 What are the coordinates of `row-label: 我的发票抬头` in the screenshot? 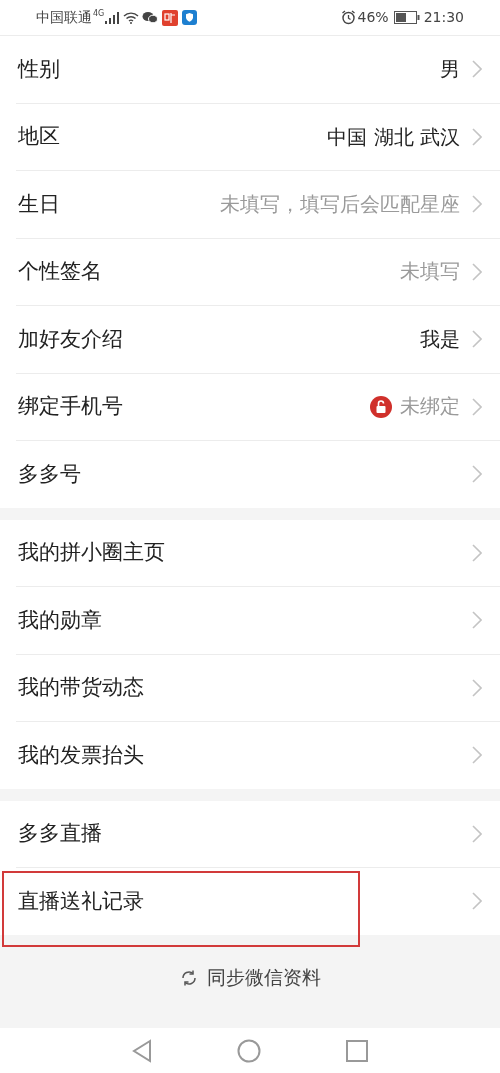 It's located at (81, 755).